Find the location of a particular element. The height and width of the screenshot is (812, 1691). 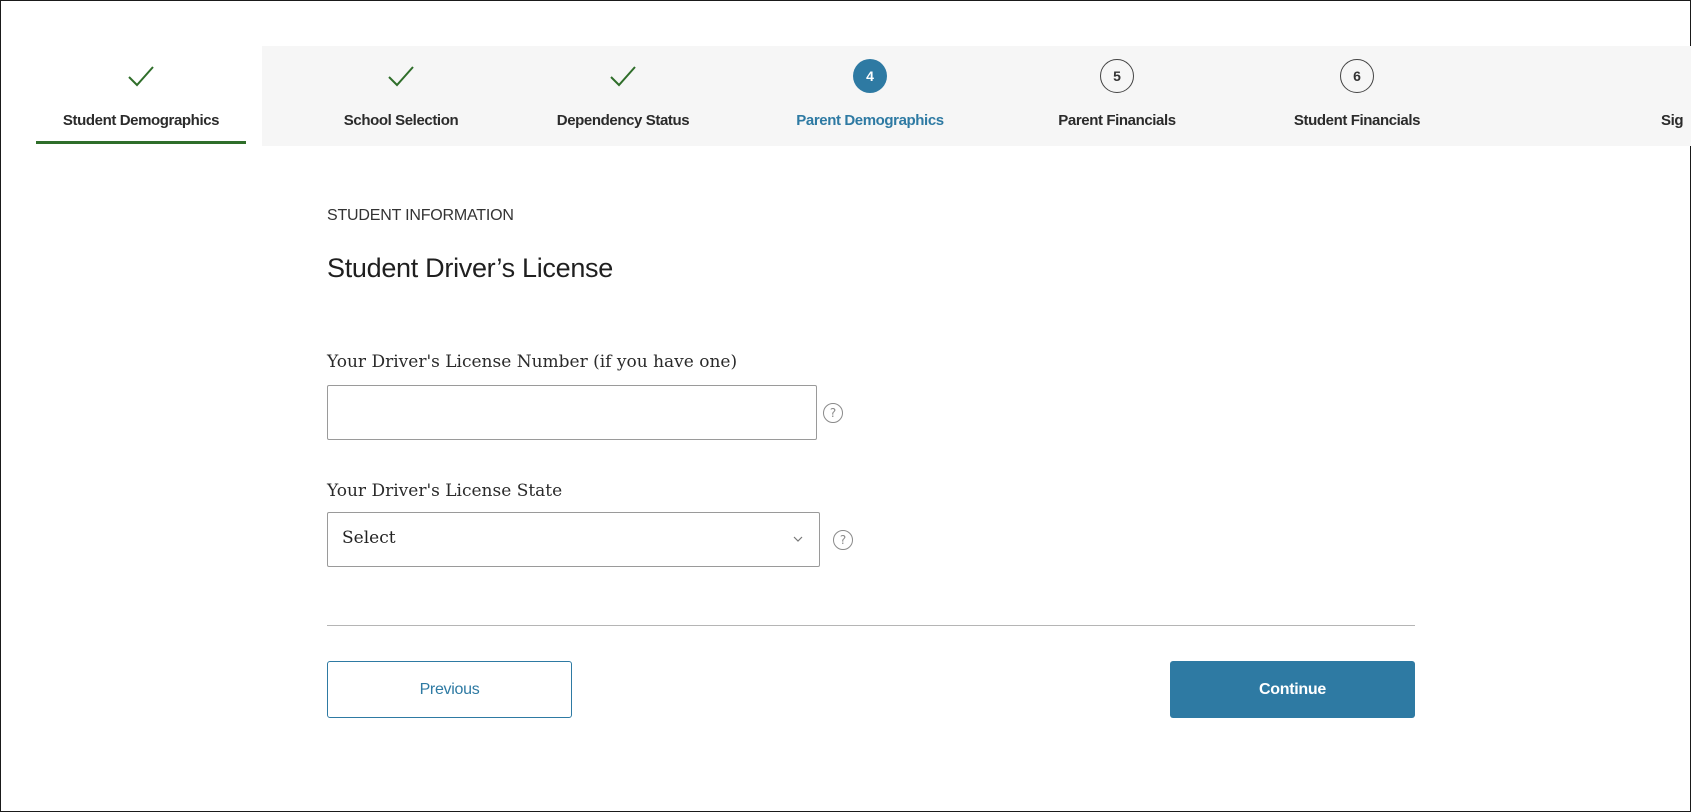

select-value: Select is located at coordinates (369, 538).